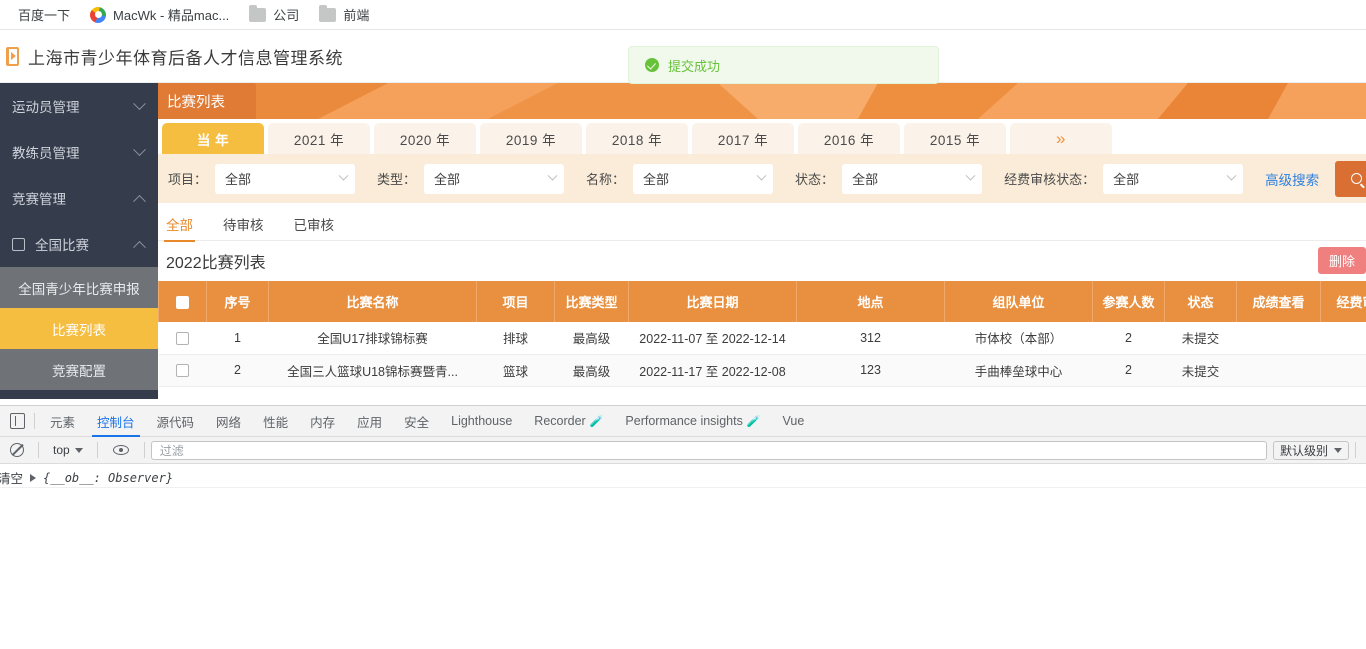 The height and width of the screenshot is (649, 1366). I want to click on sidebar-subitem-label: 全国青少年比赛申报, so click(79, 289).